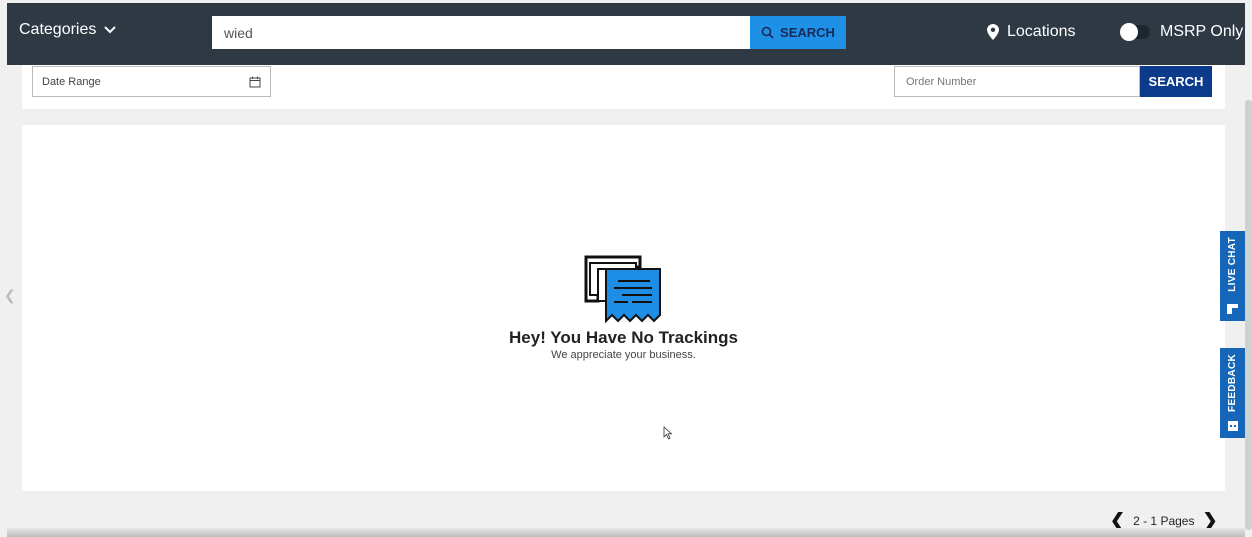 This screenshot has width=1252, height=537. What do you see at coordinates (623, 355) in the screenshot?
I see `empty-state-subtitle: We appreciate your business.` at bounding box center [623, 355].